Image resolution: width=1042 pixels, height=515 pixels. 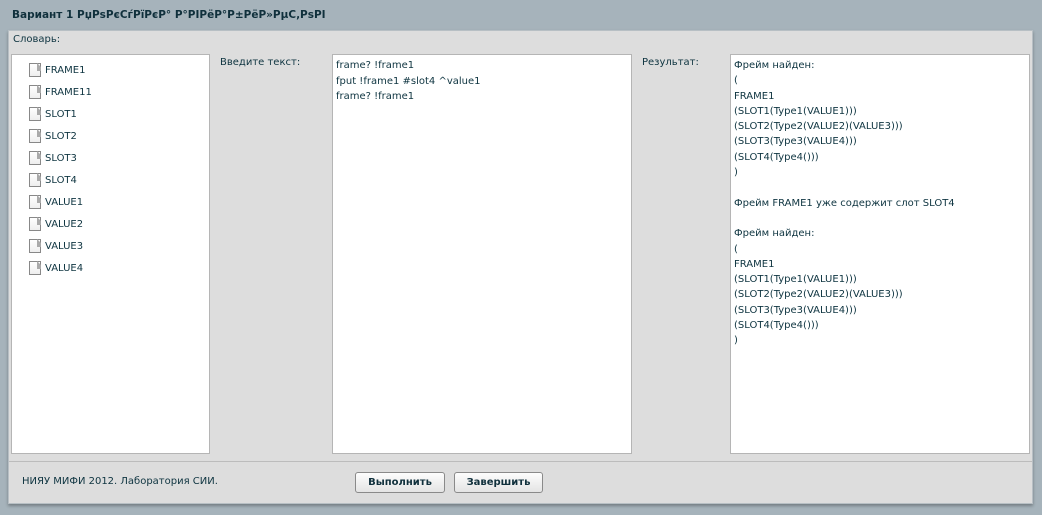 What do you see at coordinates (61, 180) in the screenshot?
I see `dictionary-item-label: SLOT4` at bounding box center [61, 180].